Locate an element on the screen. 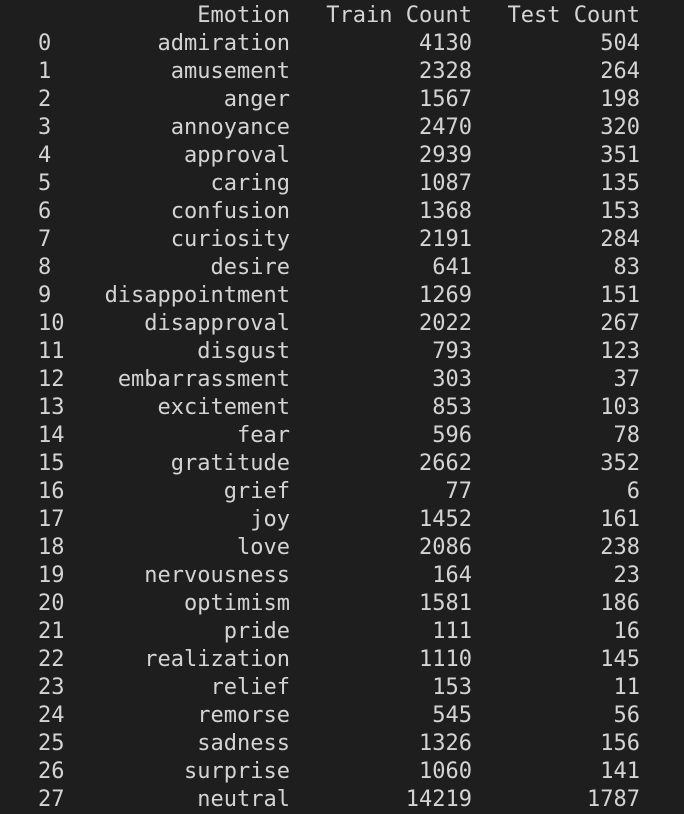  emotion-cell: excitement is located at coordinates (223, 407).